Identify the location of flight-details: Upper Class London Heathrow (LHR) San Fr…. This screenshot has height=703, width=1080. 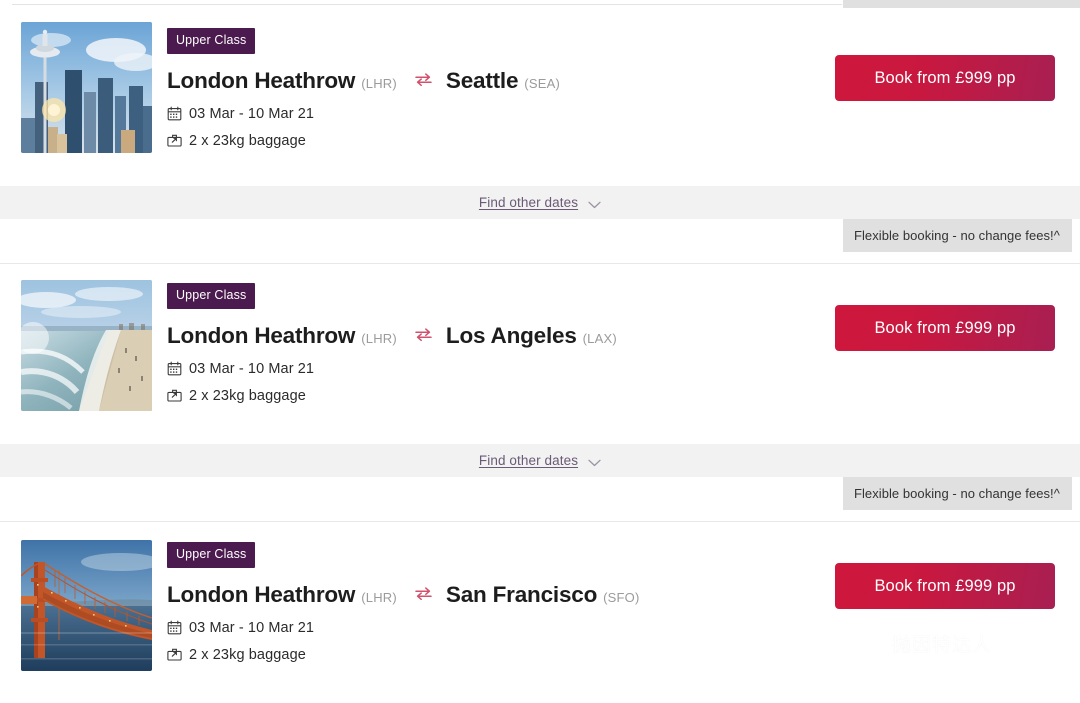
(403, 602).